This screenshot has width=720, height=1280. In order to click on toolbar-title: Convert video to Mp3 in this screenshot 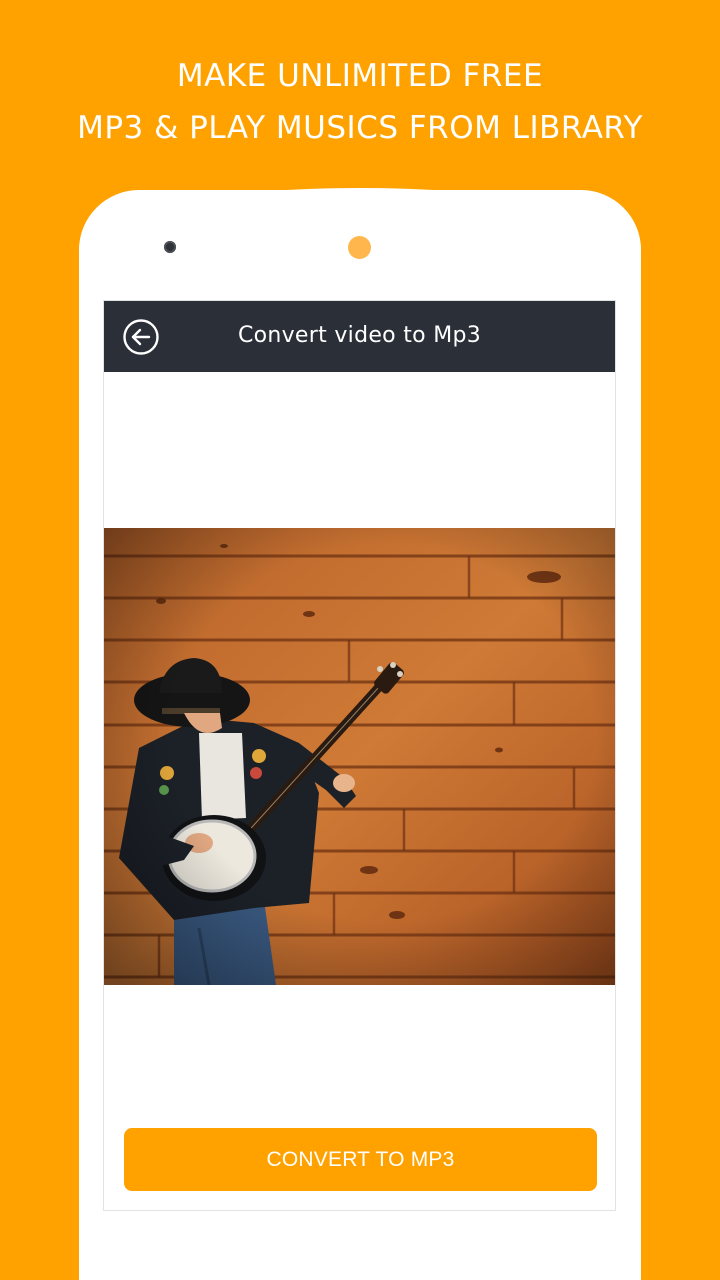, I will do `click(359, 335)`.